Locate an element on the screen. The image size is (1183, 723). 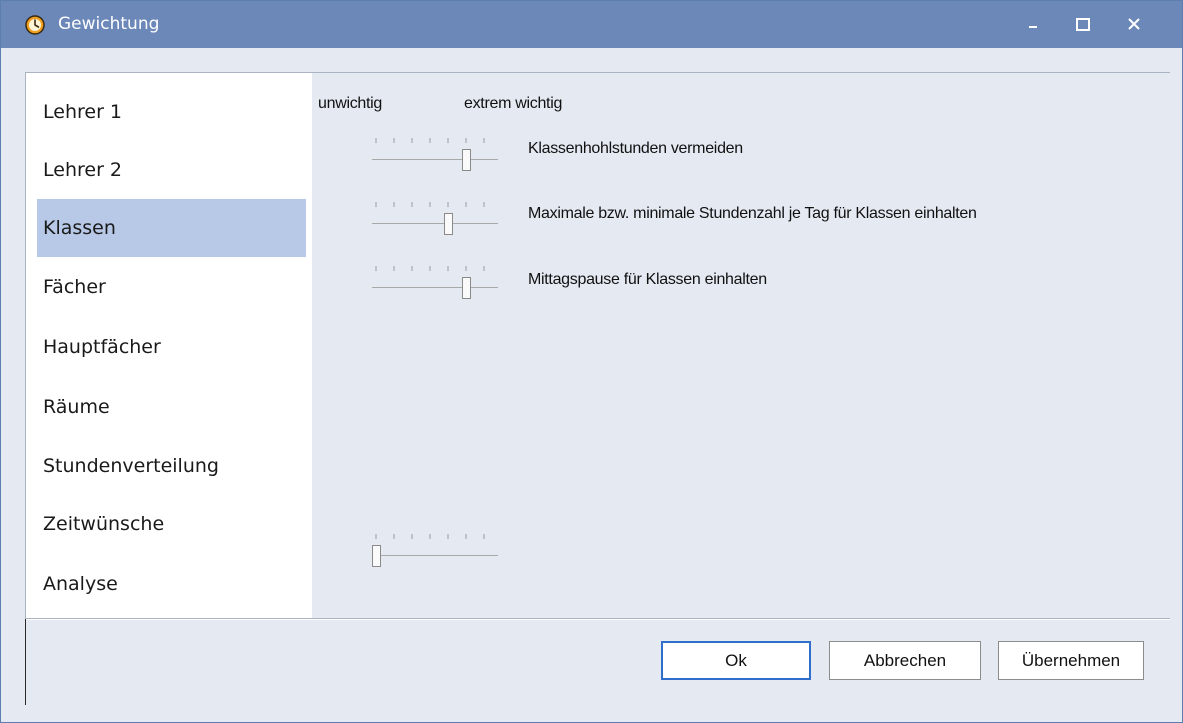
sidebar-item-zeitwuensche: Zeitwünsche is located at coordinates (171, 524).